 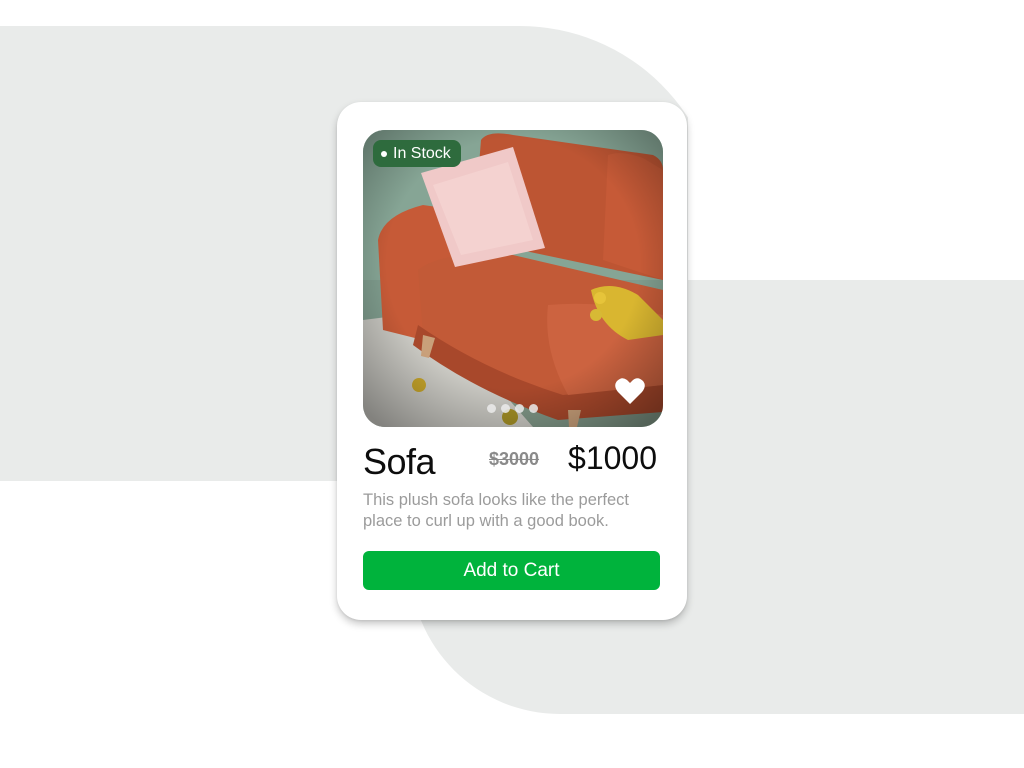 What do you see at coordinates (856, 153) in the screenshot?
I see `background-cutout` at bounding box center [856, 153].